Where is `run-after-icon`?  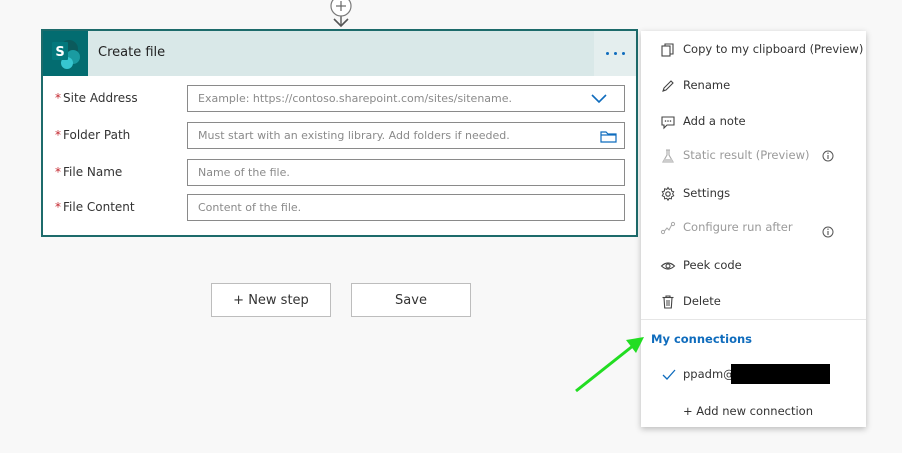
run-after-icon is located at coordinates (668, 228).